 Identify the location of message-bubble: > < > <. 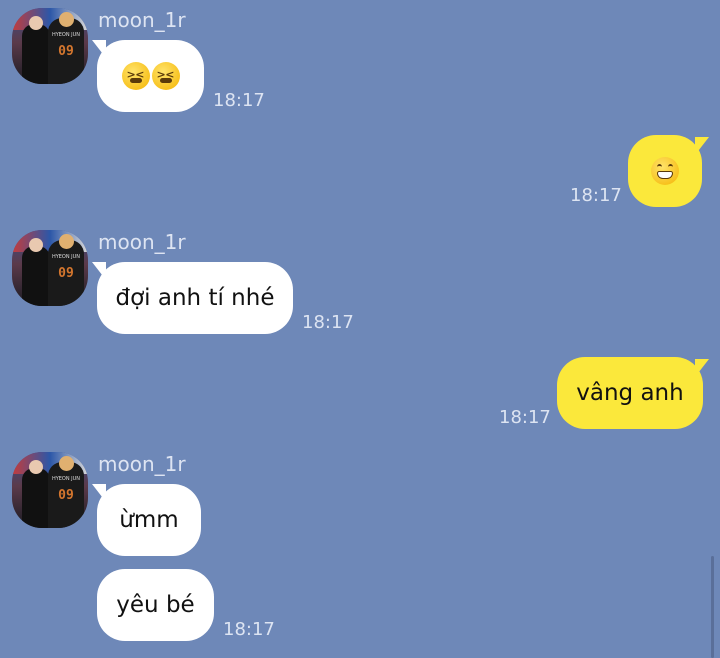
(150, 76).